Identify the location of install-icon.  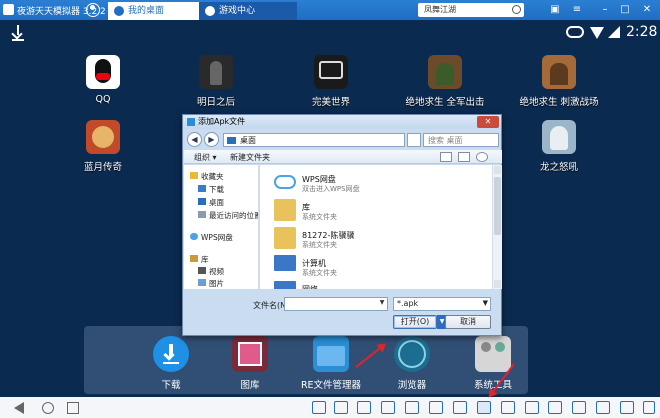
(555, 407).